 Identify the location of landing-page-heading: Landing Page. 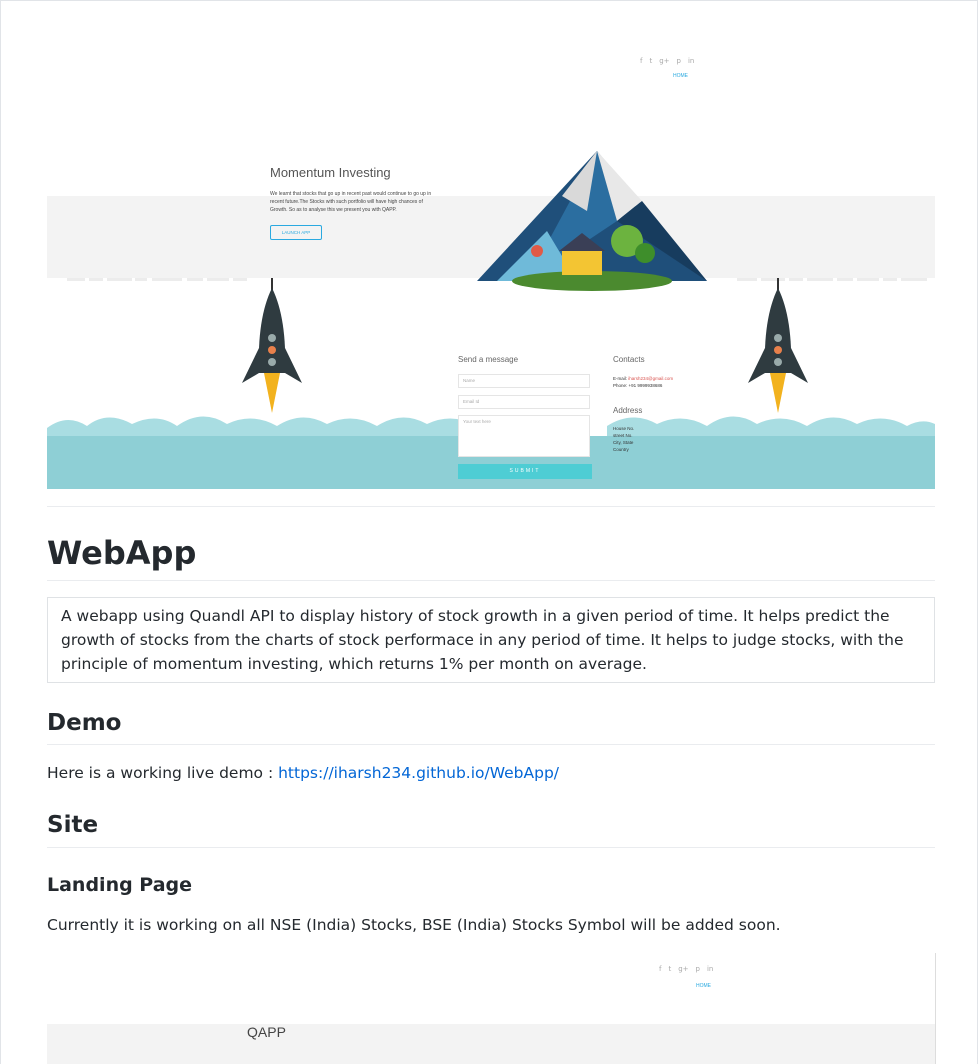
(120, 885).